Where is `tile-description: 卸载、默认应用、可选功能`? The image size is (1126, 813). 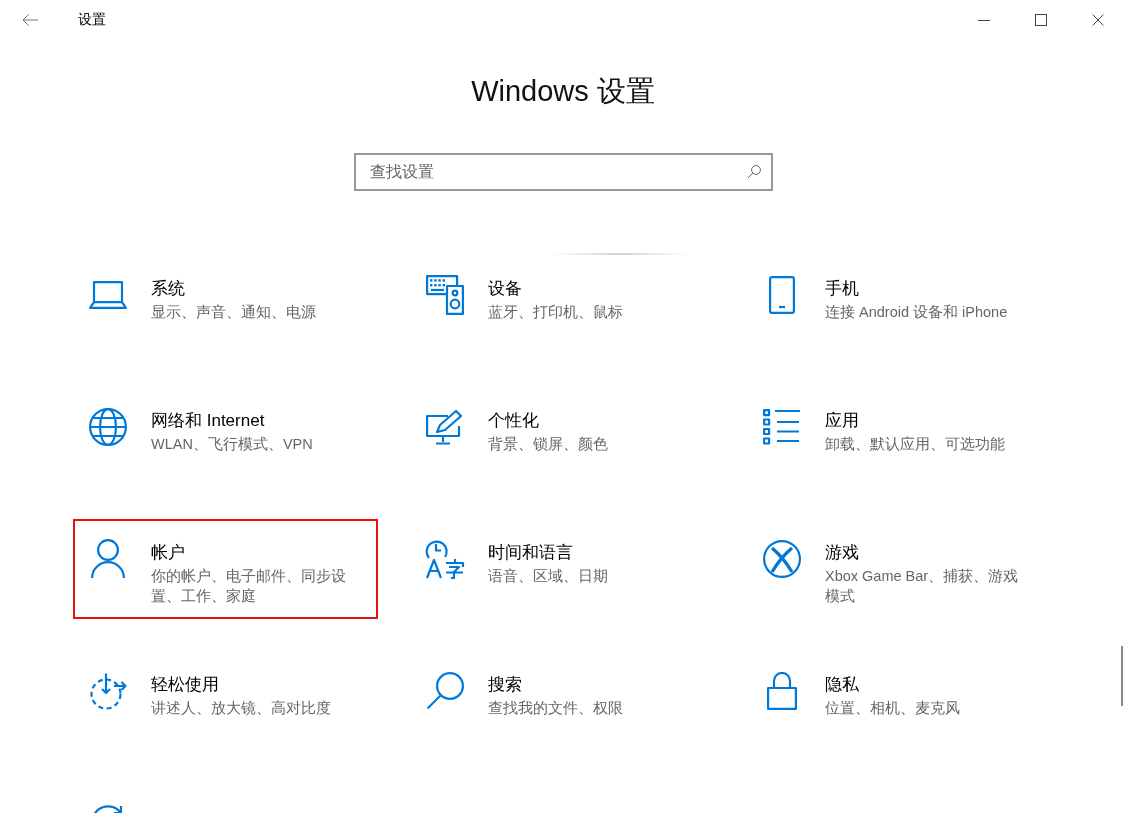 tile-description: 卸载、默认应用、可选功能 is located at coordinates (915, 444).